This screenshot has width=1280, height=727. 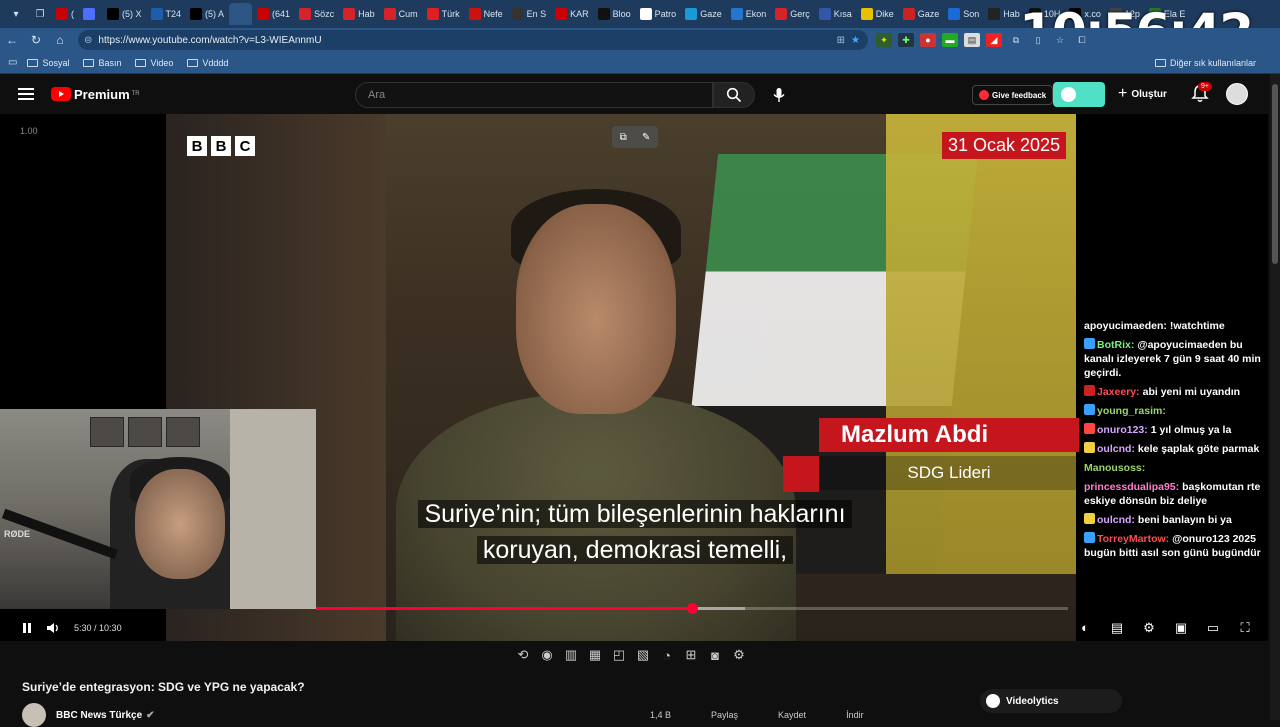 What do you see at coordinates (963, 14) in the screenshot?
I see `browser-tab: Son` at bounding box center [963, 14].